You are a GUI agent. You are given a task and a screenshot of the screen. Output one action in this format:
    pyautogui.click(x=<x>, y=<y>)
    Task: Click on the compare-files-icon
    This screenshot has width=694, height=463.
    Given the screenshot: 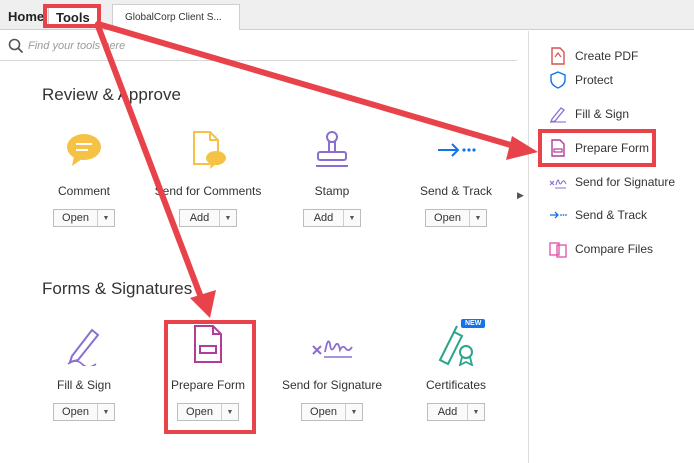 What is the action you would take?
    pyautogui.click(x=558, y=250)
    